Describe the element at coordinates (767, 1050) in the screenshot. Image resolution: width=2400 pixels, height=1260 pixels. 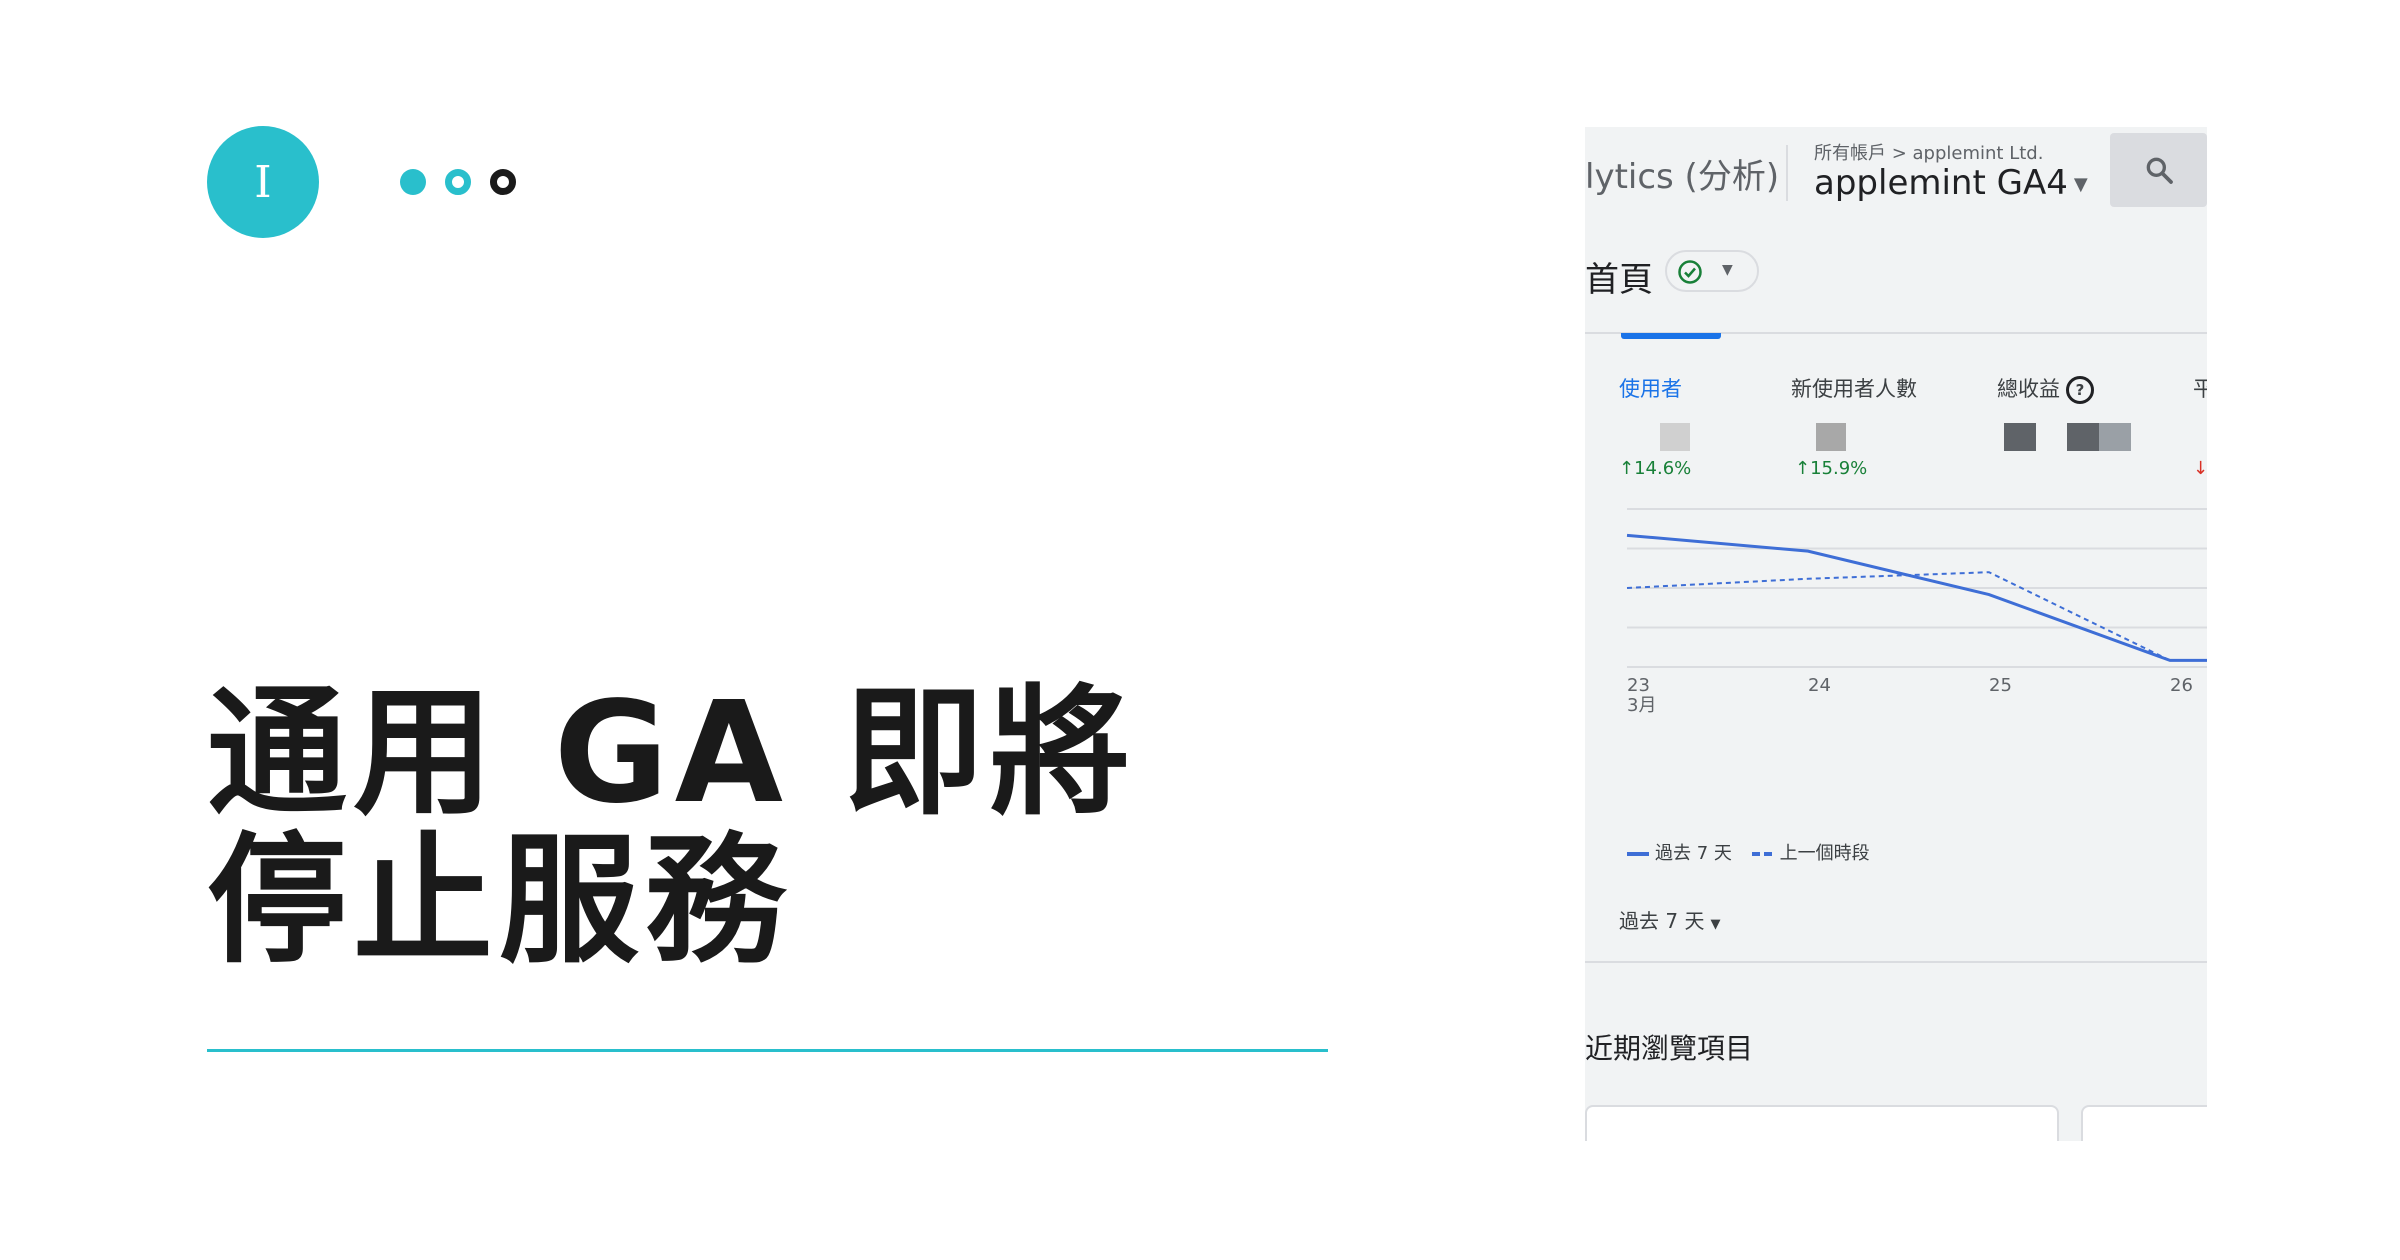
I see `headline-divider` at that location.